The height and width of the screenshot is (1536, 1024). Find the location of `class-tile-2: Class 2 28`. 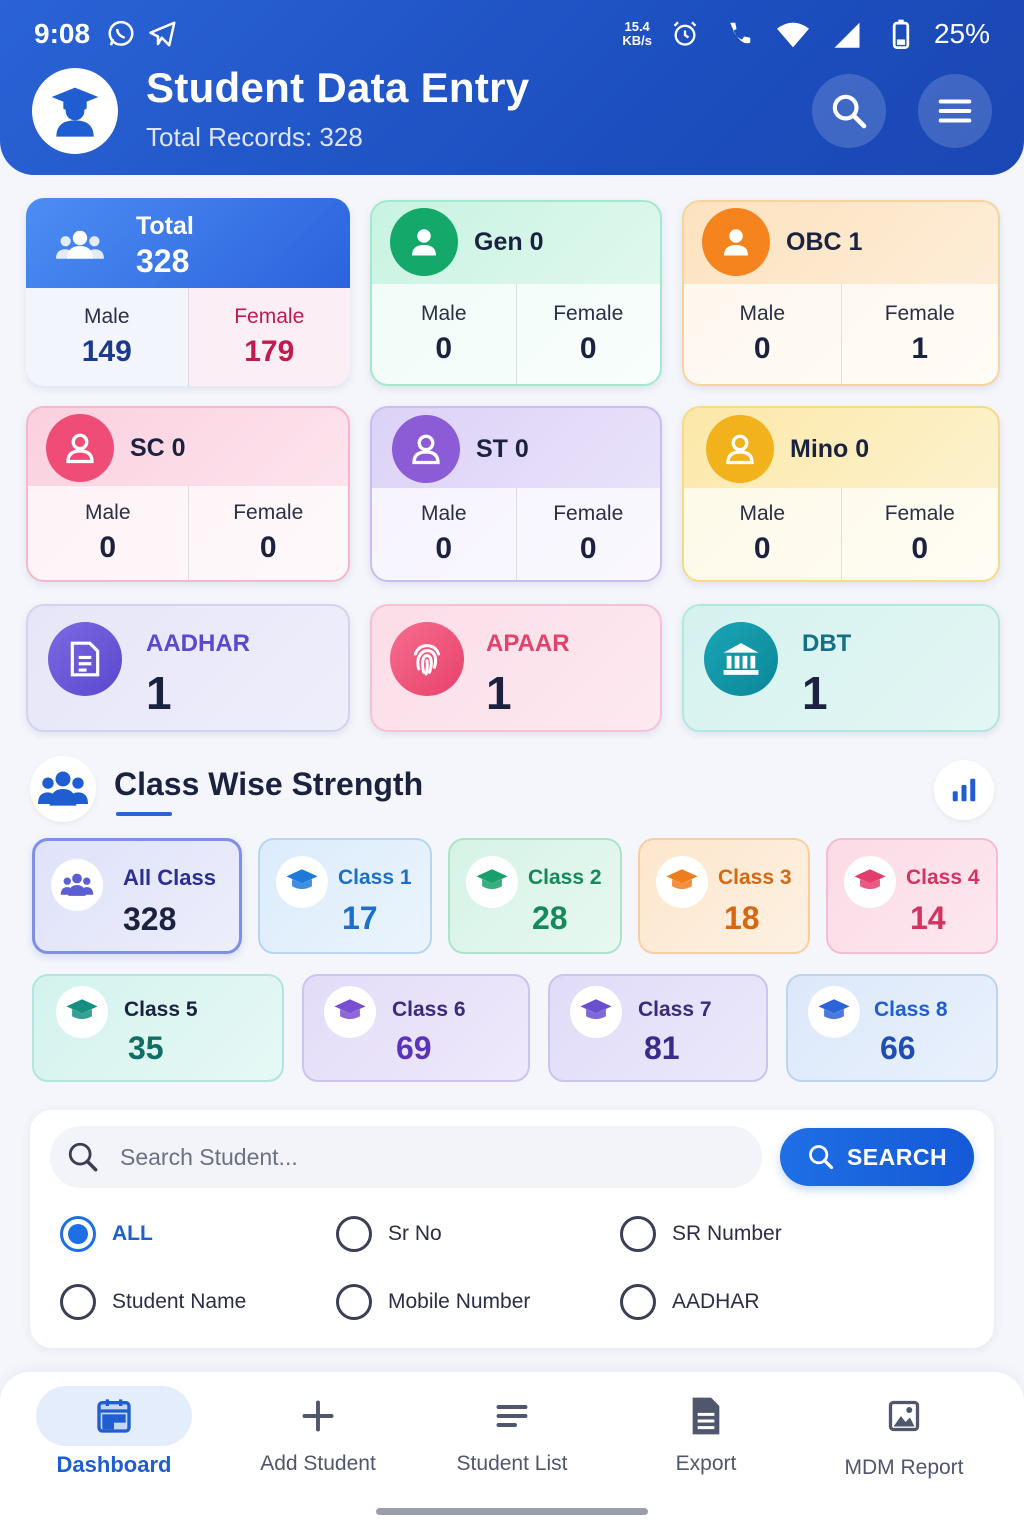

class-tile-2: Class 2 28 is located at coordinates (535, 896).